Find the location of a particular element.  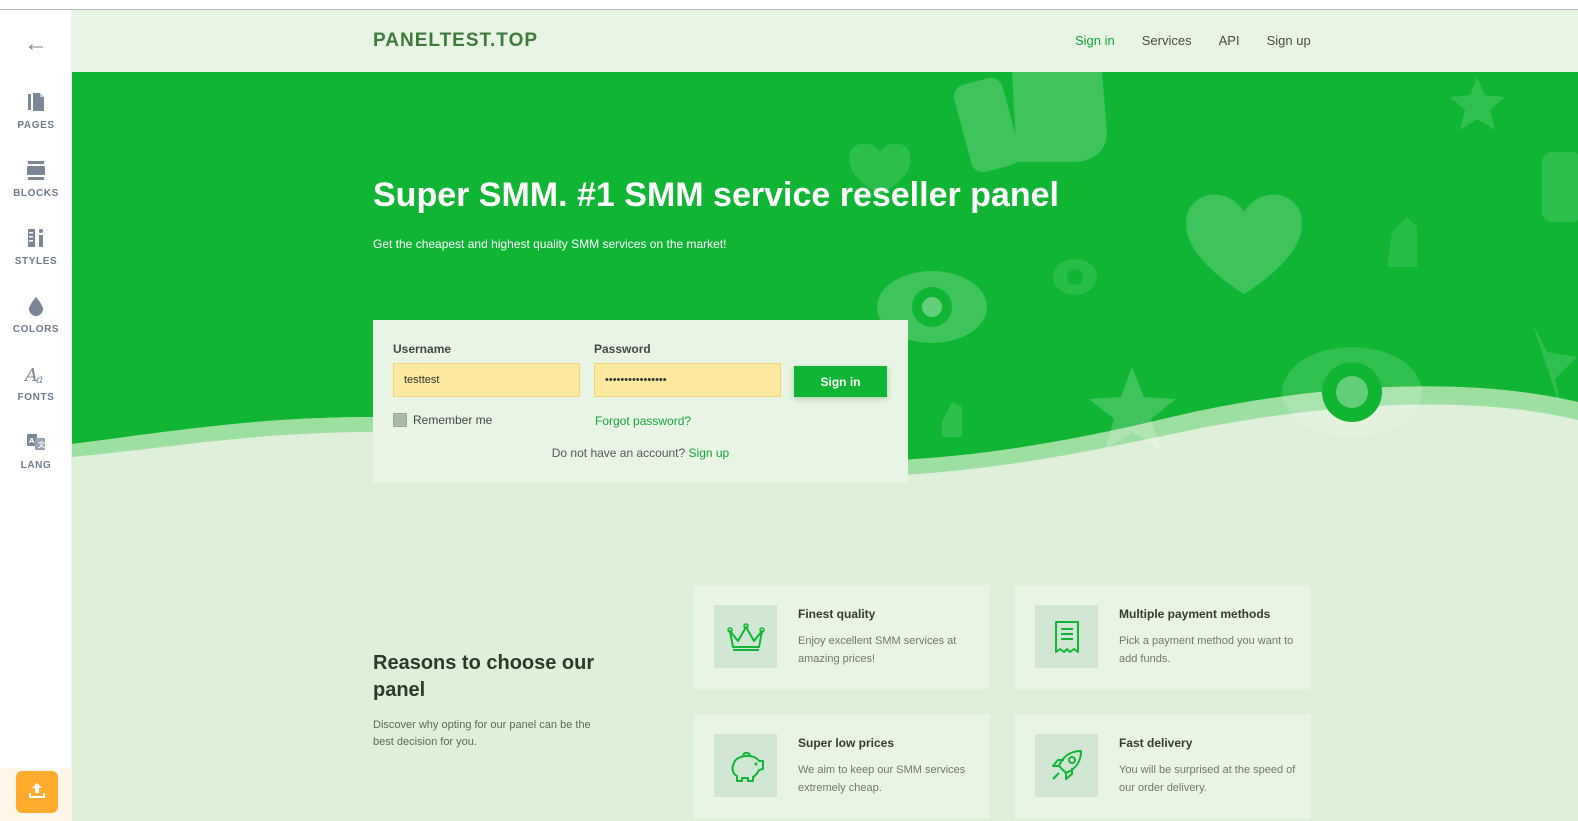

reasons-title: Reasons to choose our panel is located at coordinates (484, 676).